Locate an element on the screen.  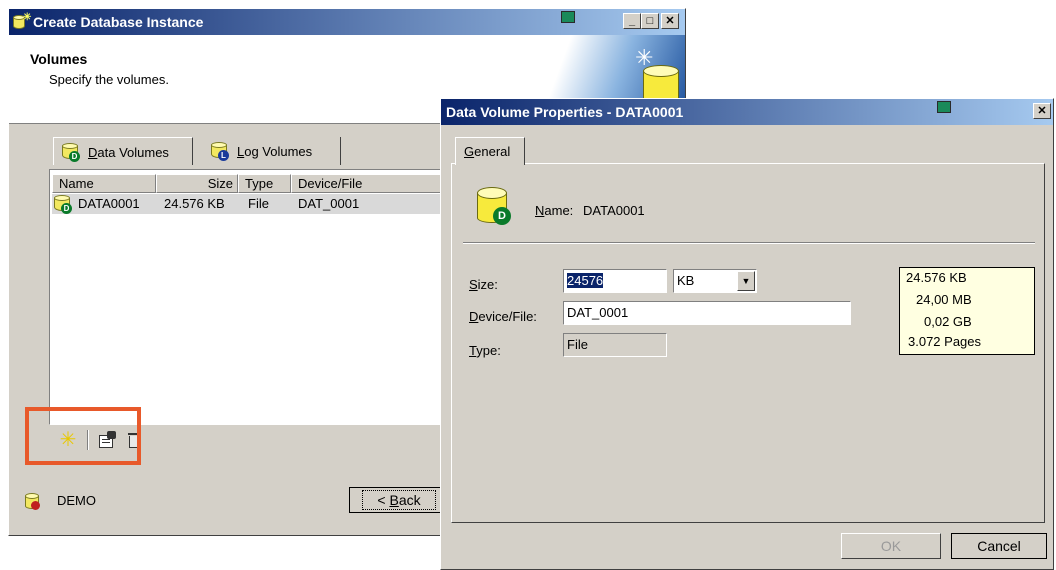
app-icon: ✳ is located at coordinates (22, 21).